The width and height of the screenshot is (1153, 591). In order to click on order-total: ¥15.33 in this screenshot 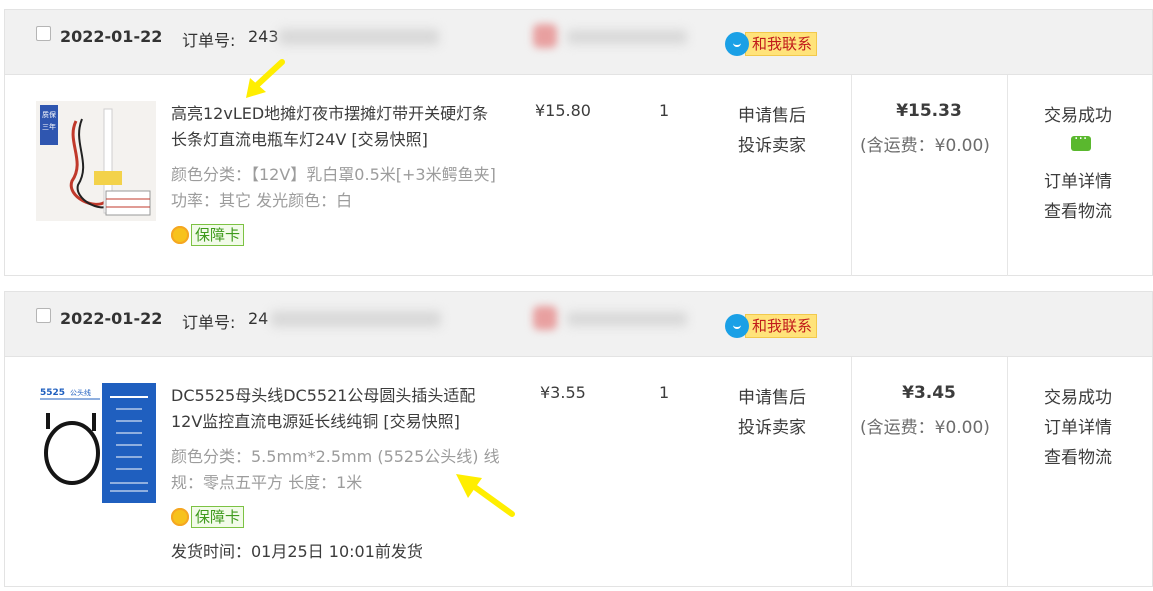, I will do `click(929, 111)`.